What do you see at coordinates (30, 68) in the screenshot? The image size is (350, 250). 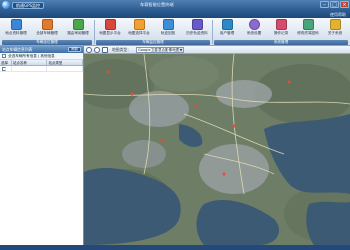 I see `row-cell-name` at bounding box center [30, 68].